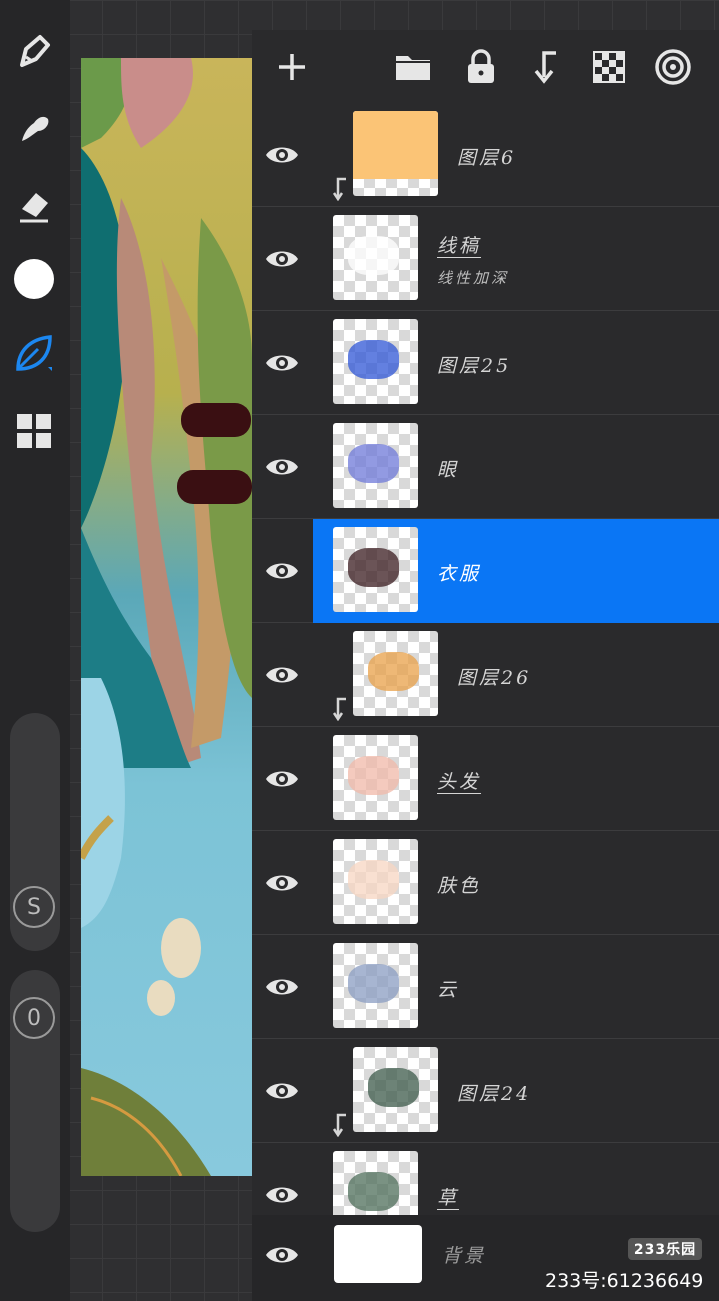 This screenshot has width=719, height=1301. I want to click on lock-icon, so click(481, 67).